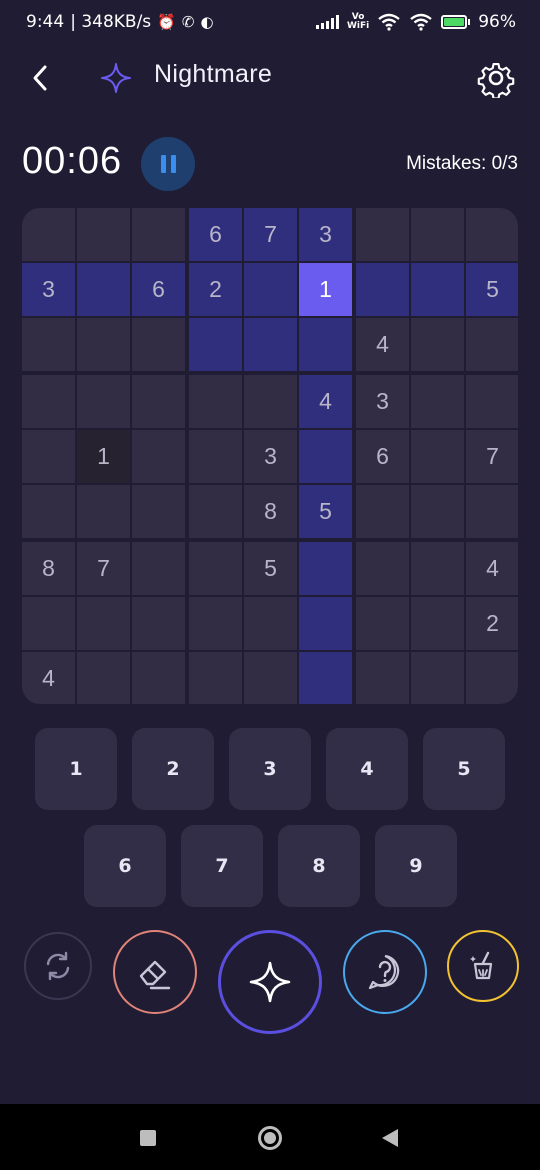 The width and height of the screenshot is (540, 1170). Describe the element at coordinates (325, 344) in the screenshot. I see `board-cell-r3c6` at that location.